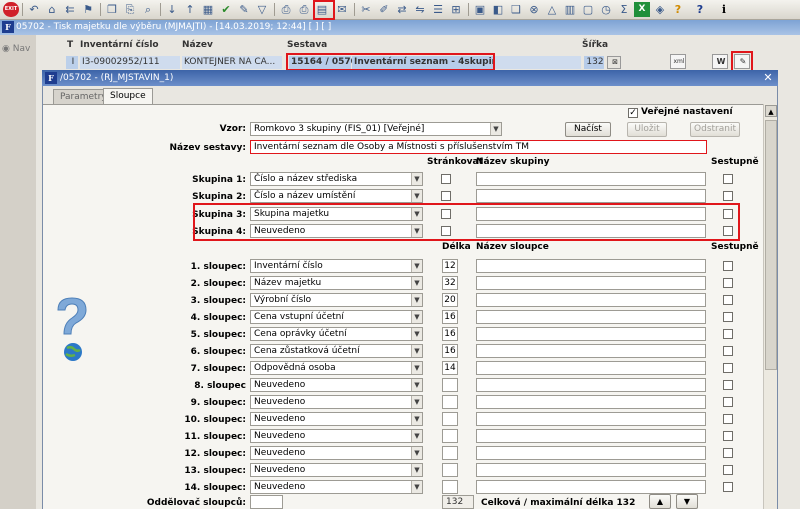  What do you see at coordinates (266, 502) in the screenshot?
I see `oddelovac-sloupcu-input` at bounding box center [266, 502].